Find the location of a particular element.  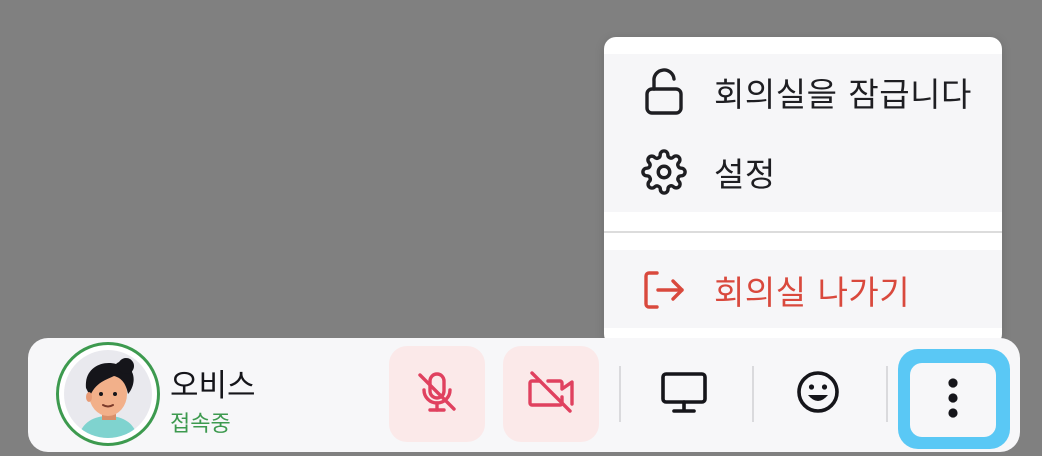

user-status: 접속중 is located at coordinates (200, 424).